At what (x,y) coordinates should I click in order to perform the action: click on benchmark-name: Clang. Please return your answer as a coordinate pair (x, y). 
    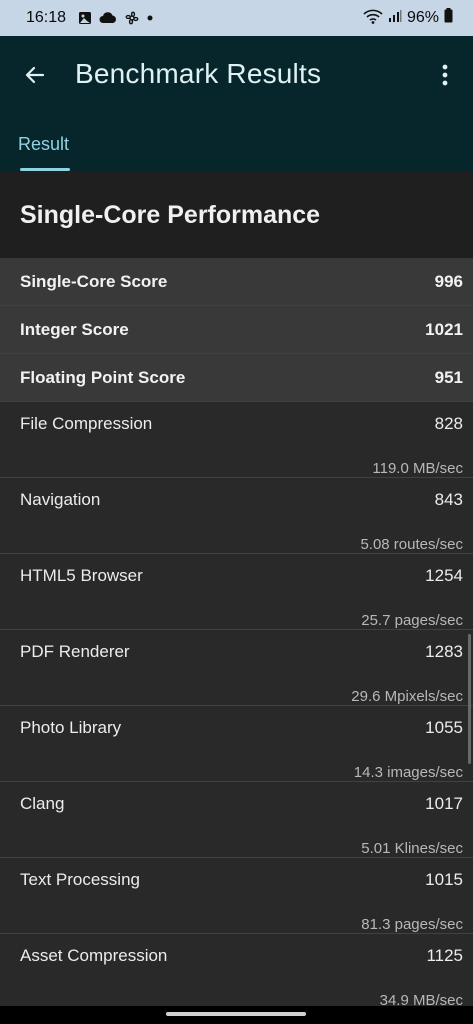
    Looking at the image, I should click on (42, 803).